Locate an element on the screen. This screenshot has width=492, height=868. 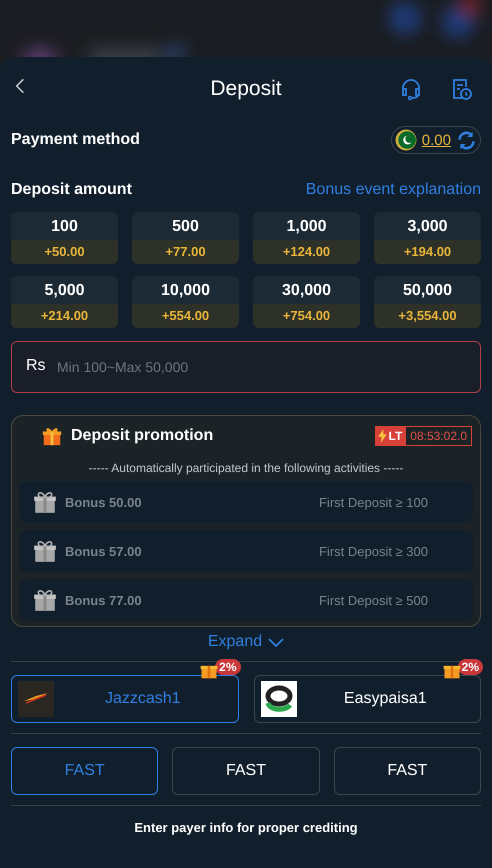
bonus-amount: Bonus 50.00 is located at coordinates (103, 502).